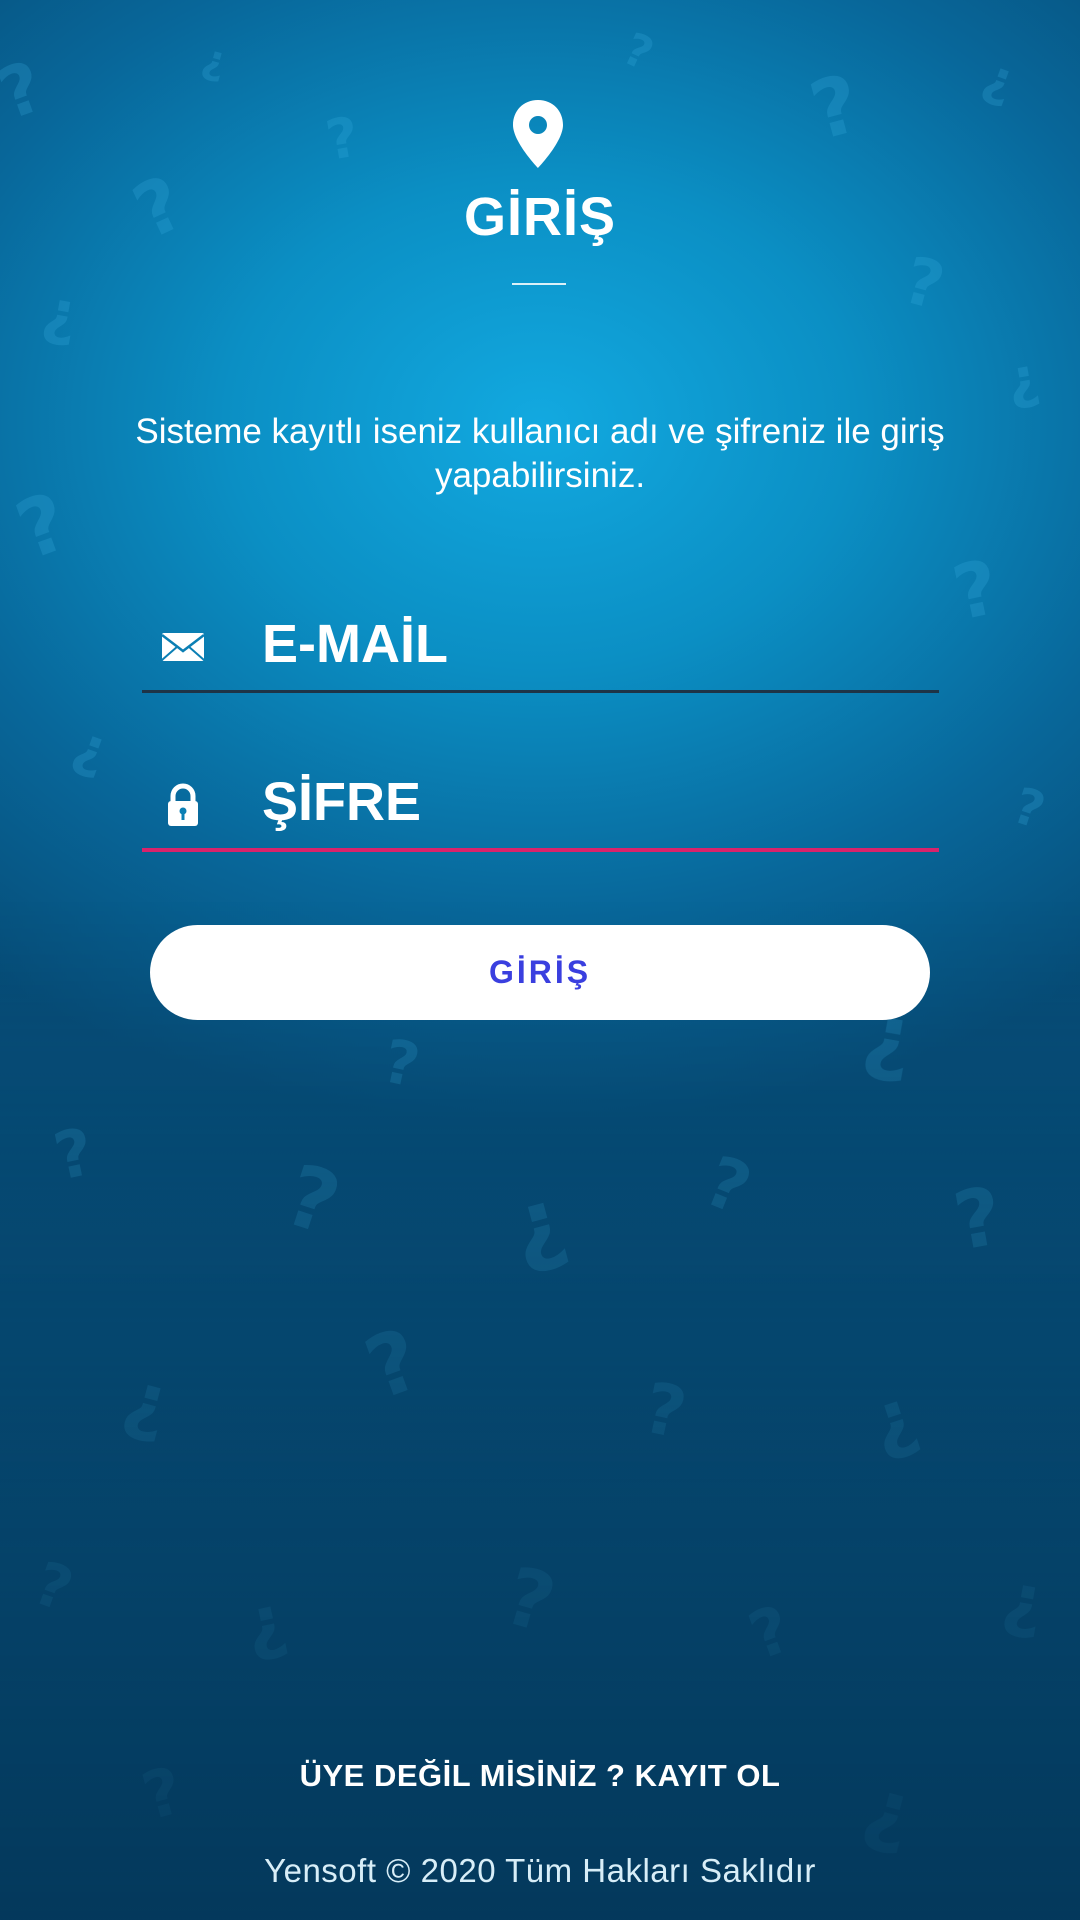 This screenshot has height=1920, width=1080. Describe the element at coordinates (538, 134) in the screenshot. I see `map-pin-icon` at that location.